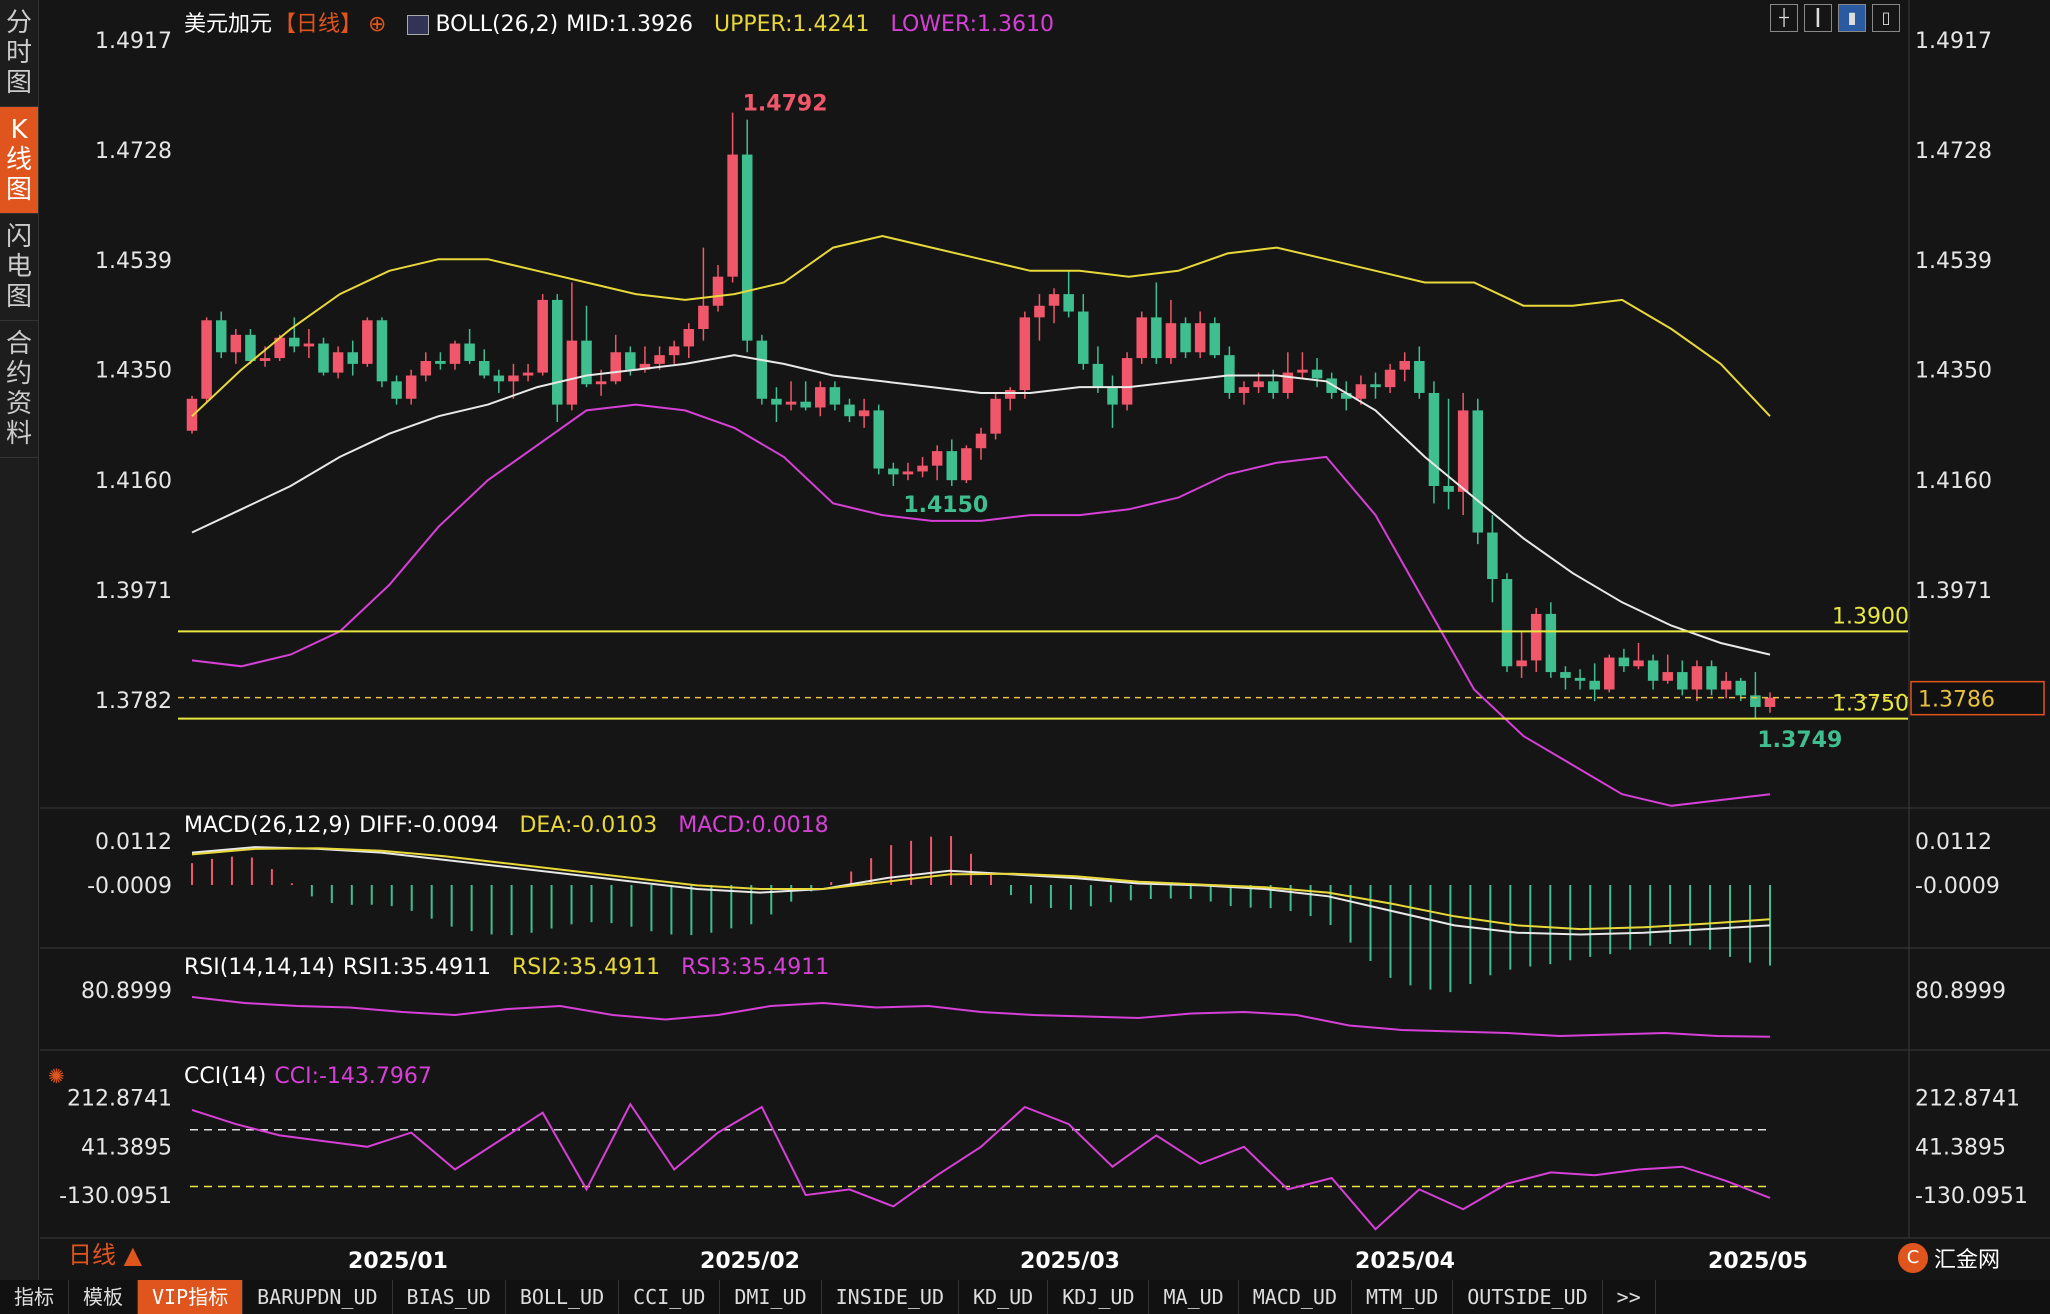  Describe the element at coordinates (891, 1297) in the screenshot. I see `bottom-tab-inside: INSIDE_UD` at that location.